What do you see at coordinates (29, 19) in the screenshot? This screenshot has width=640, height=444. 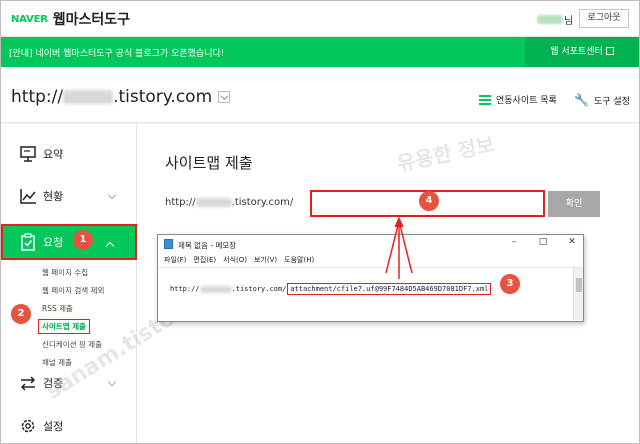 I see `naver-logo: NAVER` at bounding box center [29, 19].